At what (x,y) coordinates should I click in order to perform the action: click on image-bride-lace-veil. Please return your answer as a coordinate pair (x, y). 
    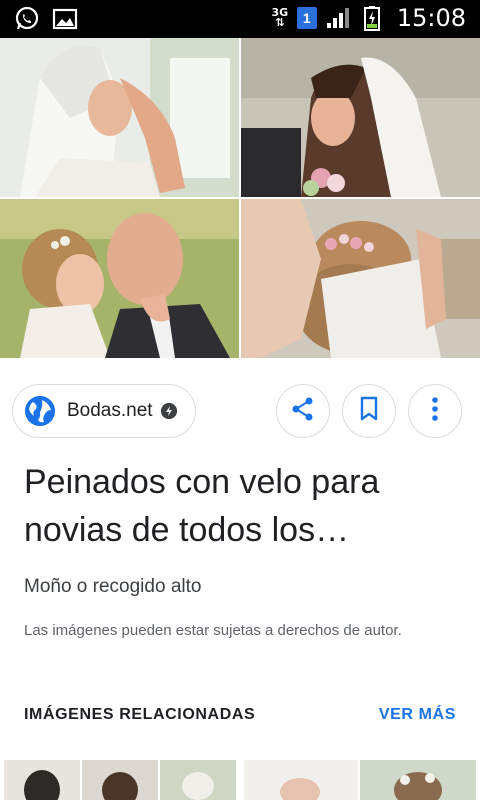
    Looking at the image, I should click on (119, 117).